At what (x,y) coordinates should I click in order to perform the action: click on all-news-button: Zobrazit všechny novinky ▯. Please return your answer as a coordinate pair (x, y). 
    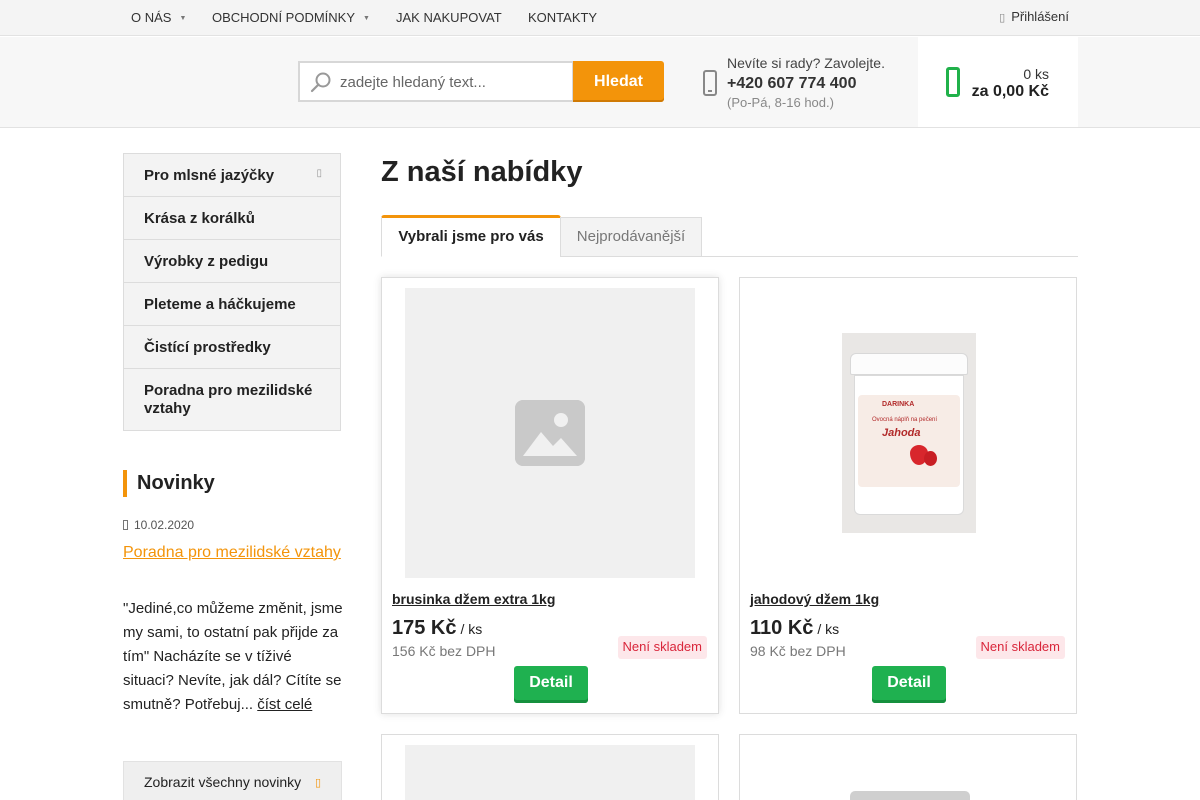
    Looking at the image, I should click on (232, 780).